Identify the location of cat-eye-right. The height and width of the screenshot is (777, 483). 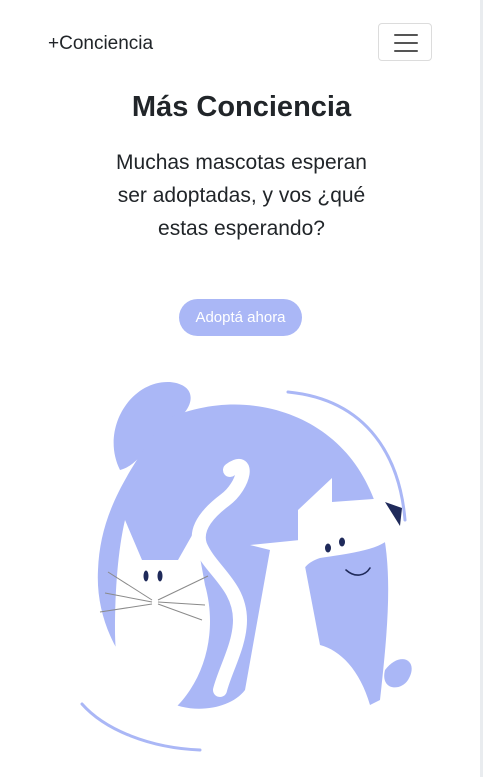
(160, 576).